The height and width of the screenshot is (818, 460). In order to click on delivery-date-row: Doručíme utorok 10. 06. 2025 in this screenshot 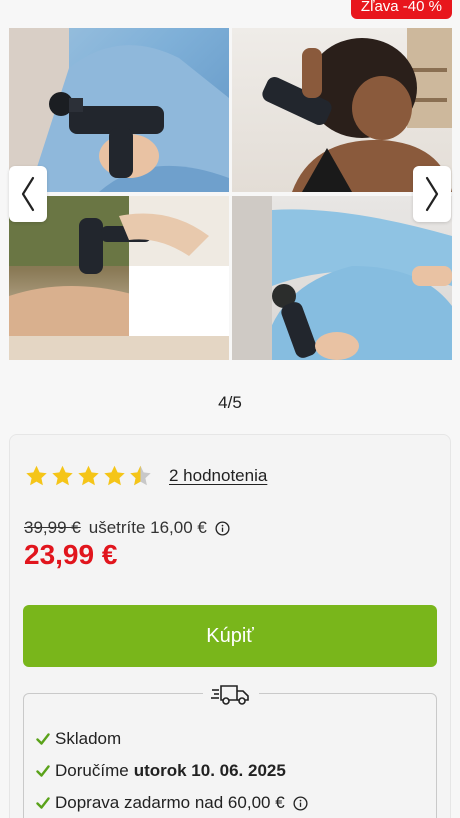, I will do `click(172, 771)`.